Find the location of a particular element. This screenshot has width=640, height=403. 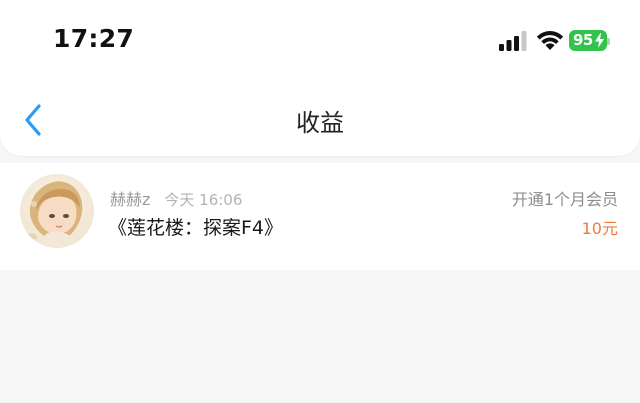

record-meta: 赫赫z 今天 16:06 is located at coordinates (176, 198).